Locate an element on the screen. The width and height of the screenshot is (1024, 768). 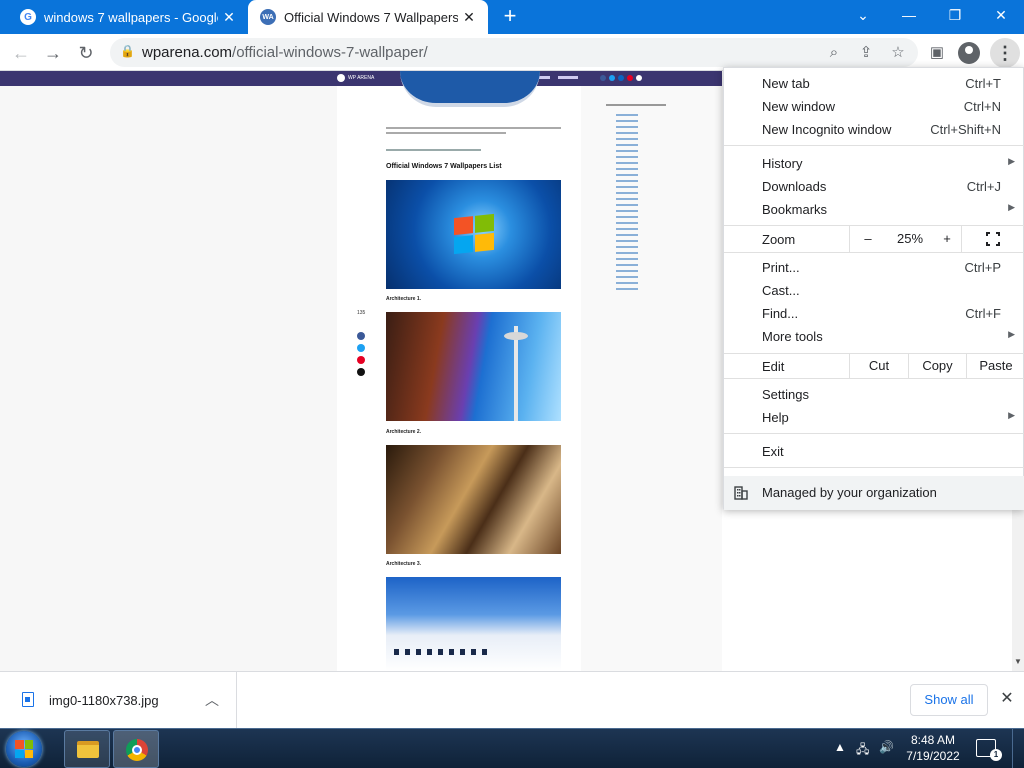
chevron-up-icon: ︿ is located at coordinates (212, 700).